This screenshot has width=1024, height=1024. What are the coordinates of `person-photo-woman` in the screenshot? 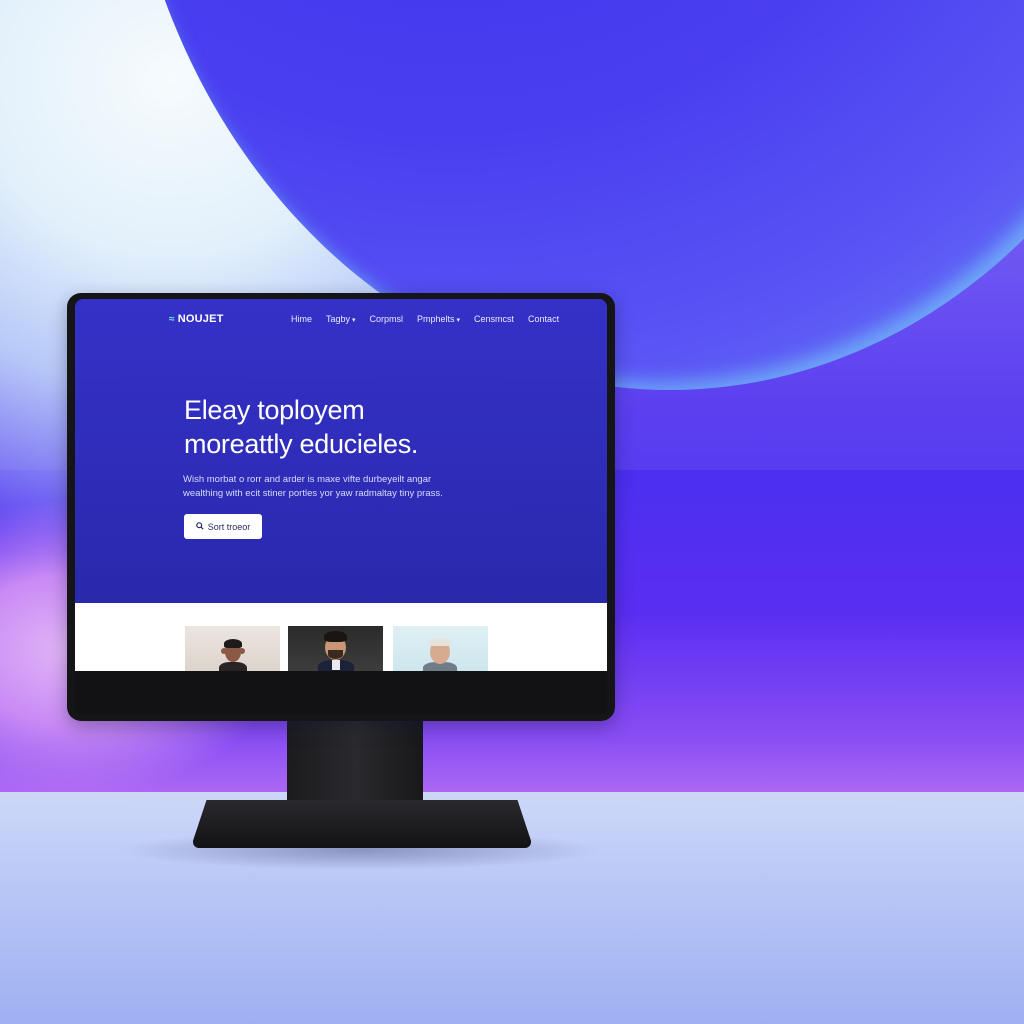 It's located at (232, 648).